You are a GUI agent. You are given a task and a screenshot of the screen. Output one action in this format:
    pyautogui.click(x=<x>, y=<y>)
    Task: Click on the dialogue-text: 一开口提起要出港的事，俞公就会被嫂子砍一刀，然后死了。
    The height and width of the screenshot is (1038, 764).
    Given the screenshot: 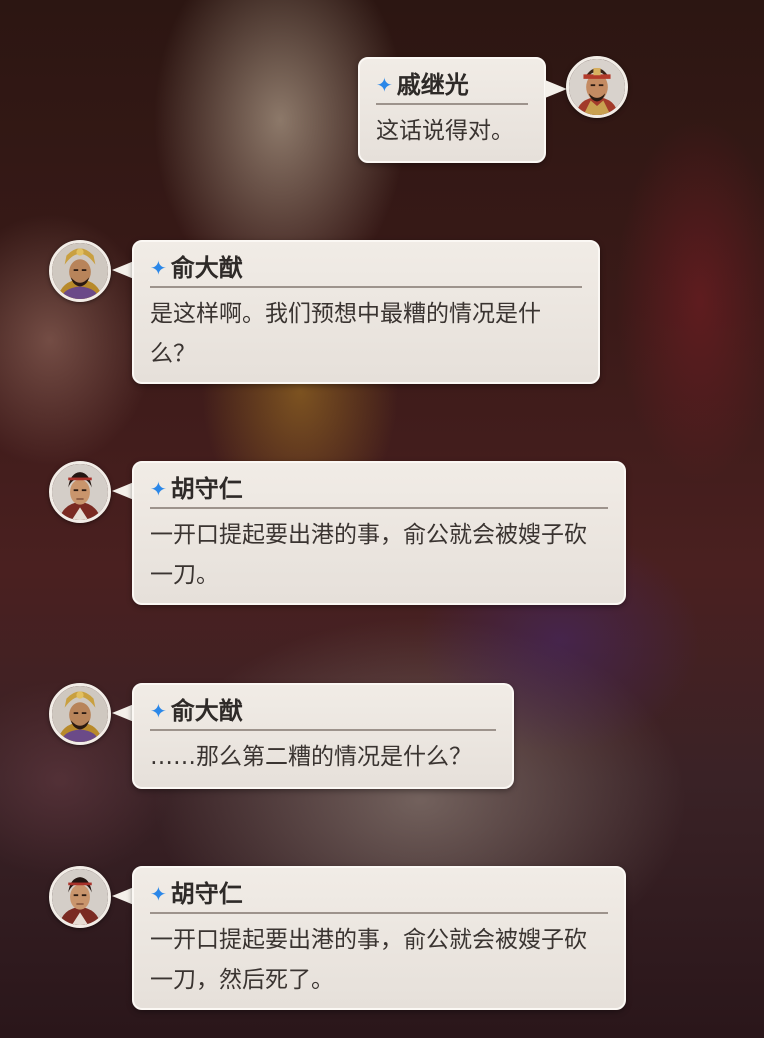 What is the action you would take?
    pyautogui.click(x=368, y=960)
    